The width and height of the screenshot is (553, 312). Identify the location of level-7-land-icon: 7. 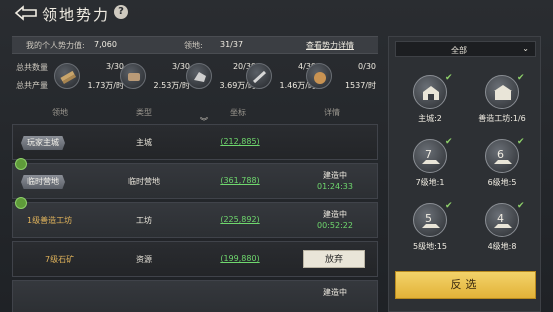
(430, 156).